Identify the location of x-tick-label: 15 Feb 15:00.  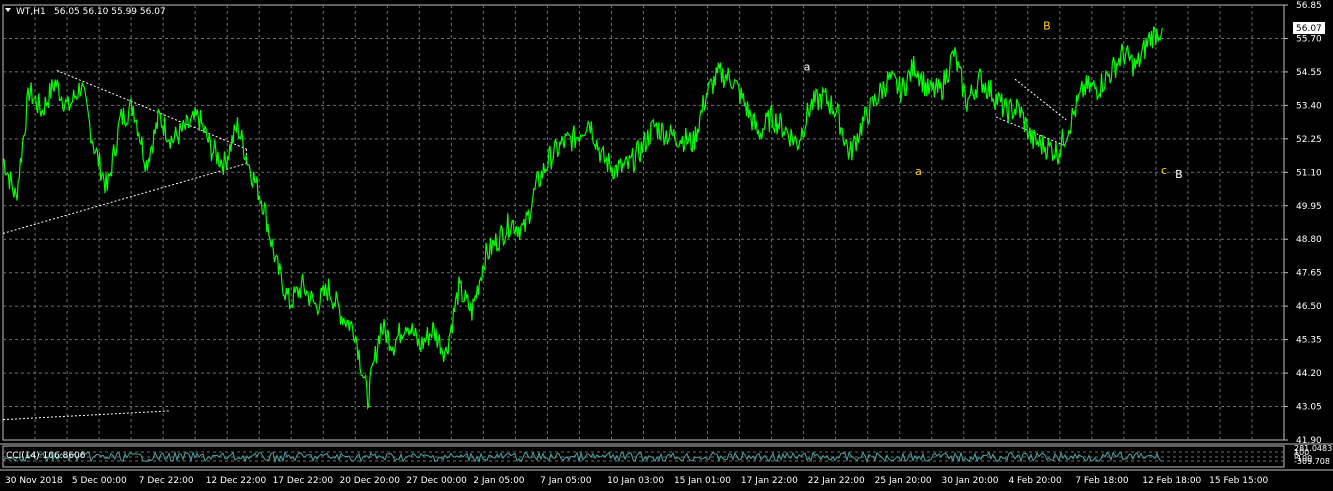
(1238, 481).